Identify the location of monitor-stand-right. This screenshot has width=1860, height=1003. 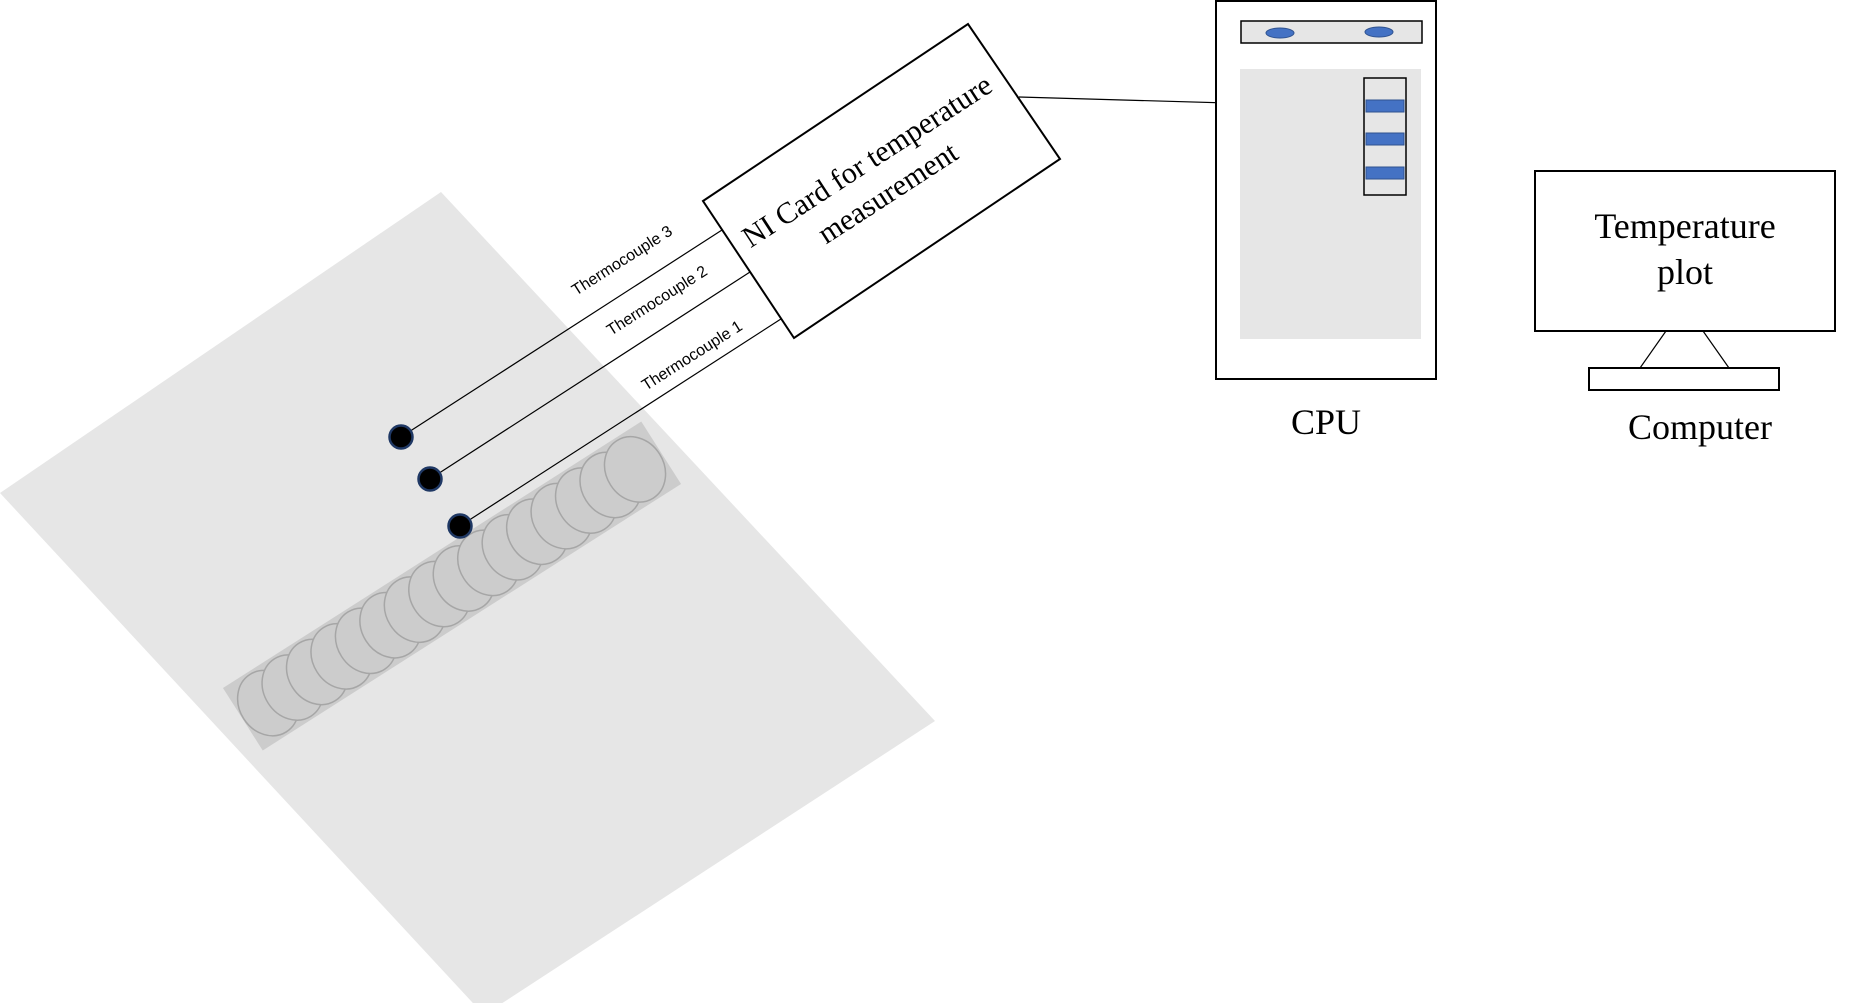
(1716, 349).